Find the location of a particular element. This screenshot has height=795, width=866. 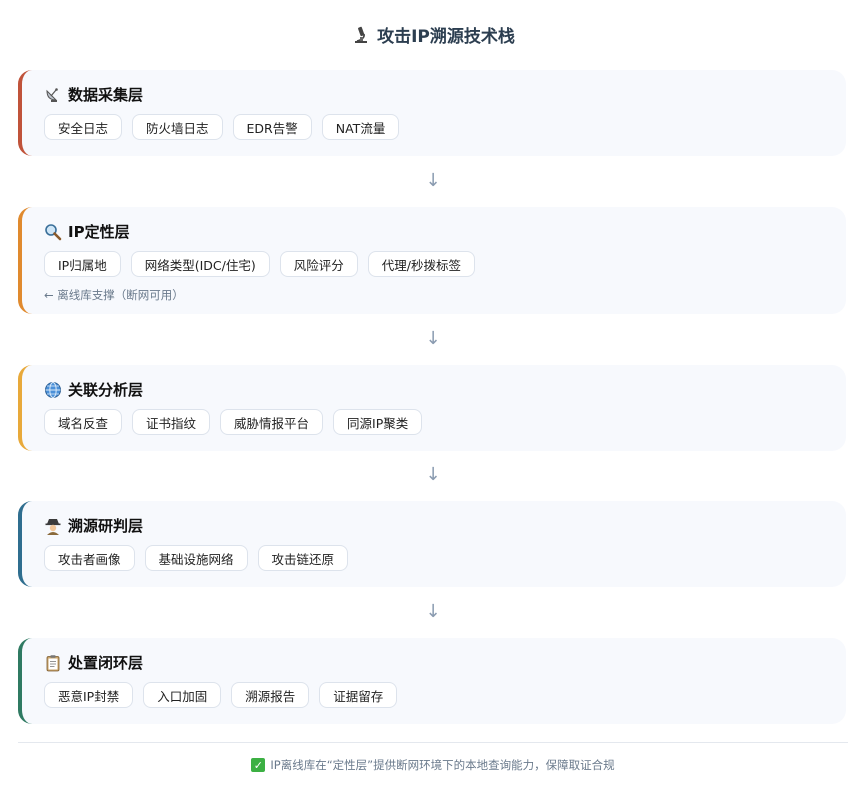

layer-chips: IP归属地 网络类型(IDC/住宅) 风险评分 代理/秒拨标签 is located at coordinates (259, 264).